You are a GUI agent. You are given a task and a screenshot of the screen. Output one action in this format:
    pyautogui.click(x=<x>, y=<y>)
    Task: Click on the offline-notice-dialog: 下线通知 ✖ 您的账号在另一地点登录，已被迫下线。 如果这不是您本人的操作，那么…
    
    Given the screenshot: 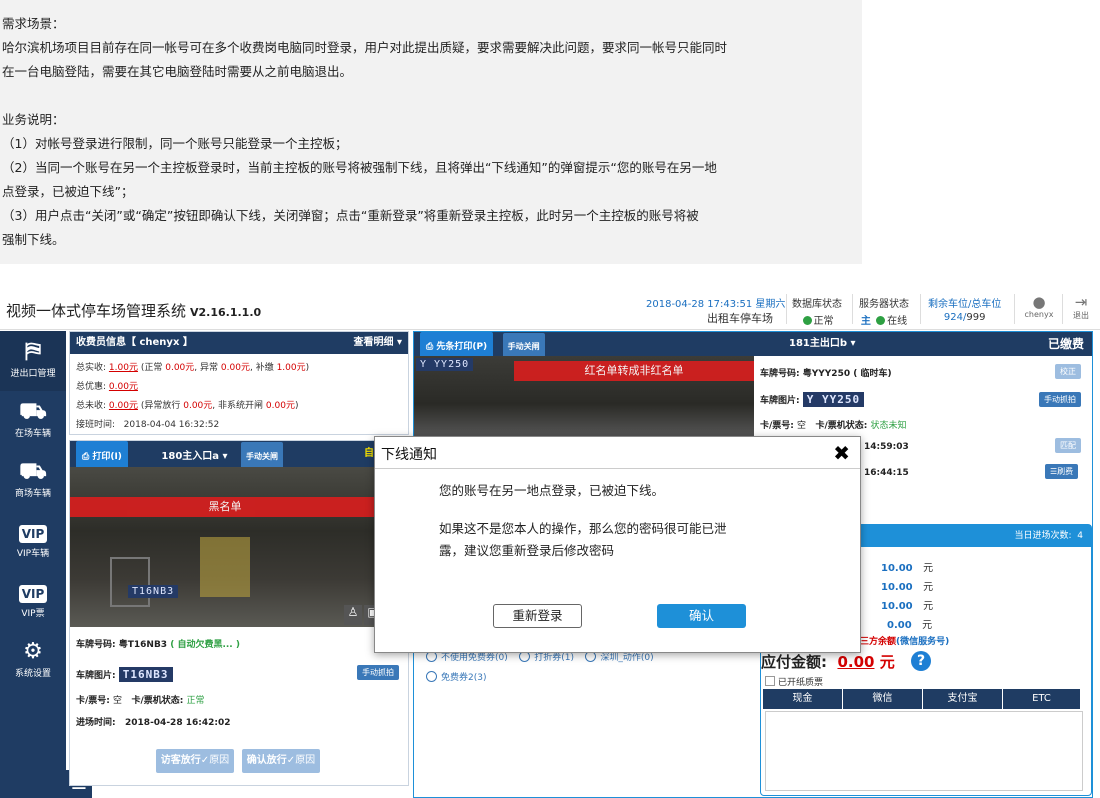 What is the action you would take?
    pyautogui.click(x=617, y=544)
    